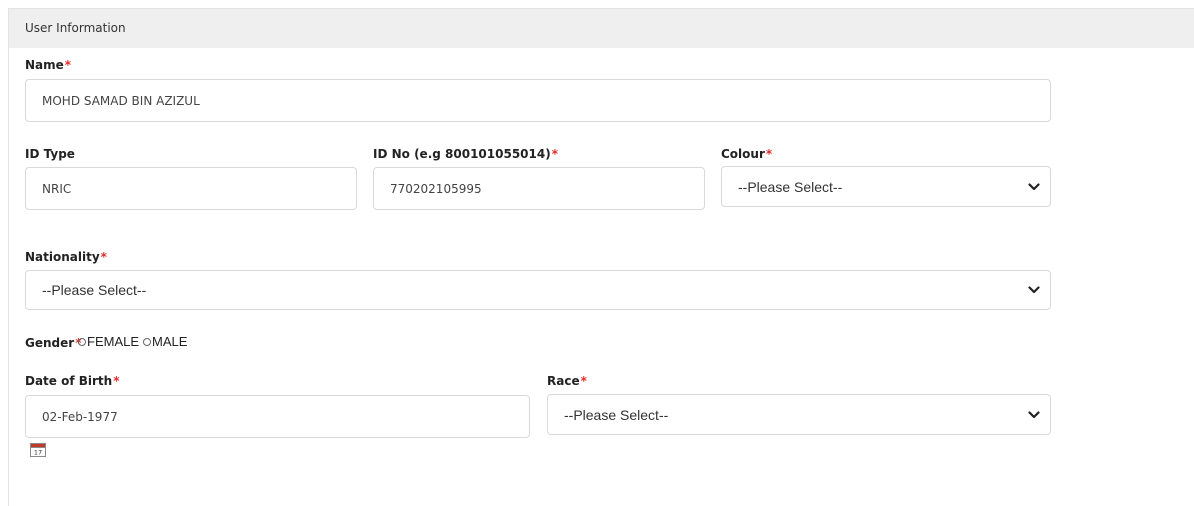 This screenshot has height=506, width=1194. I want to click on colour-selected-value: --Please Select--, so click(790, 186).